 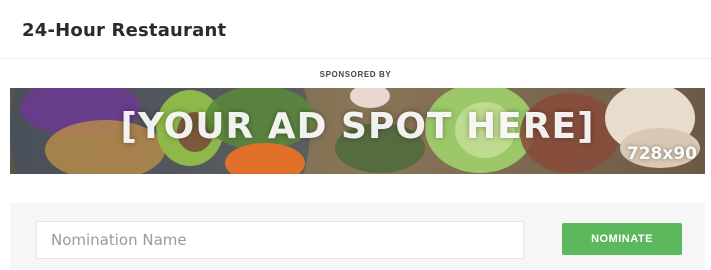 I want to click on nominate-button: NOMINATE, so click(x=622, y=239).